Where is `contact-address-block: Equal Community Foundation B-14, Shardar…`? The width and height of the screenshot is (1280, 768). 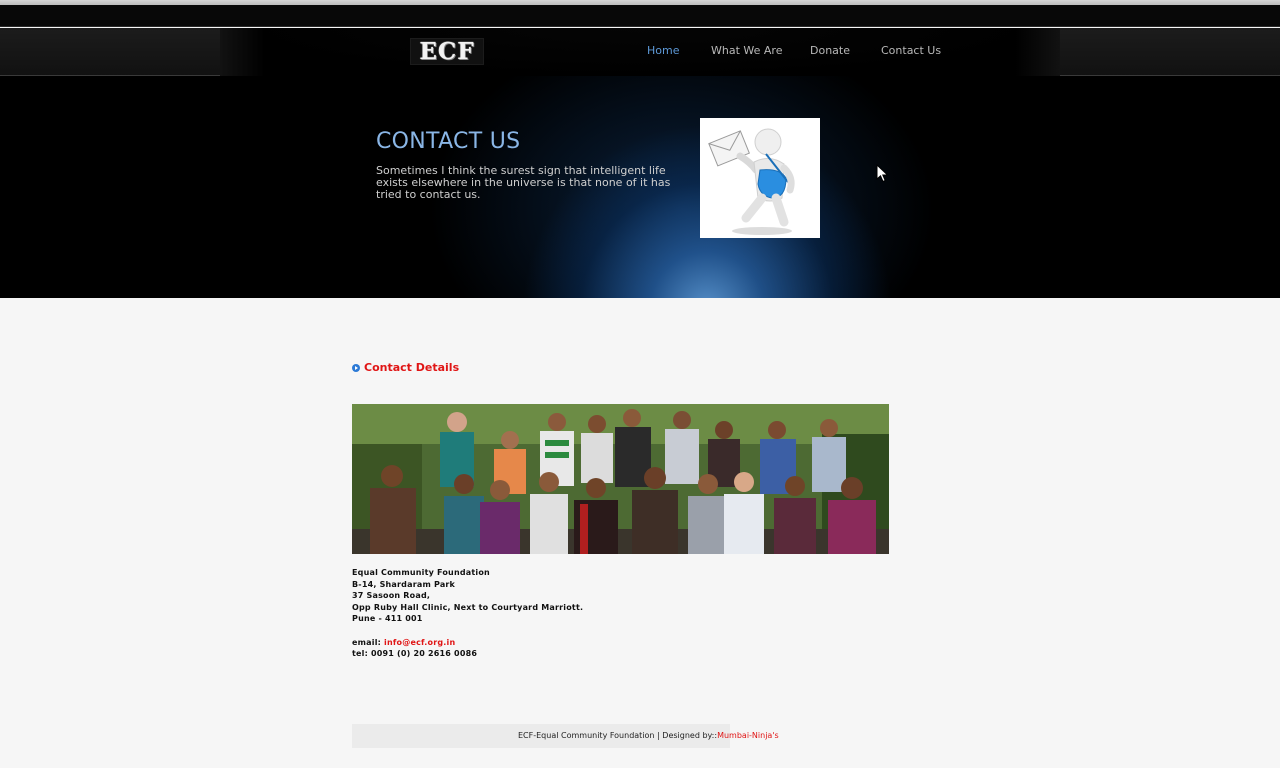 contact-address-block: Equal Community Foundation B-14, Shardar… is located at coordinates (467, 613).